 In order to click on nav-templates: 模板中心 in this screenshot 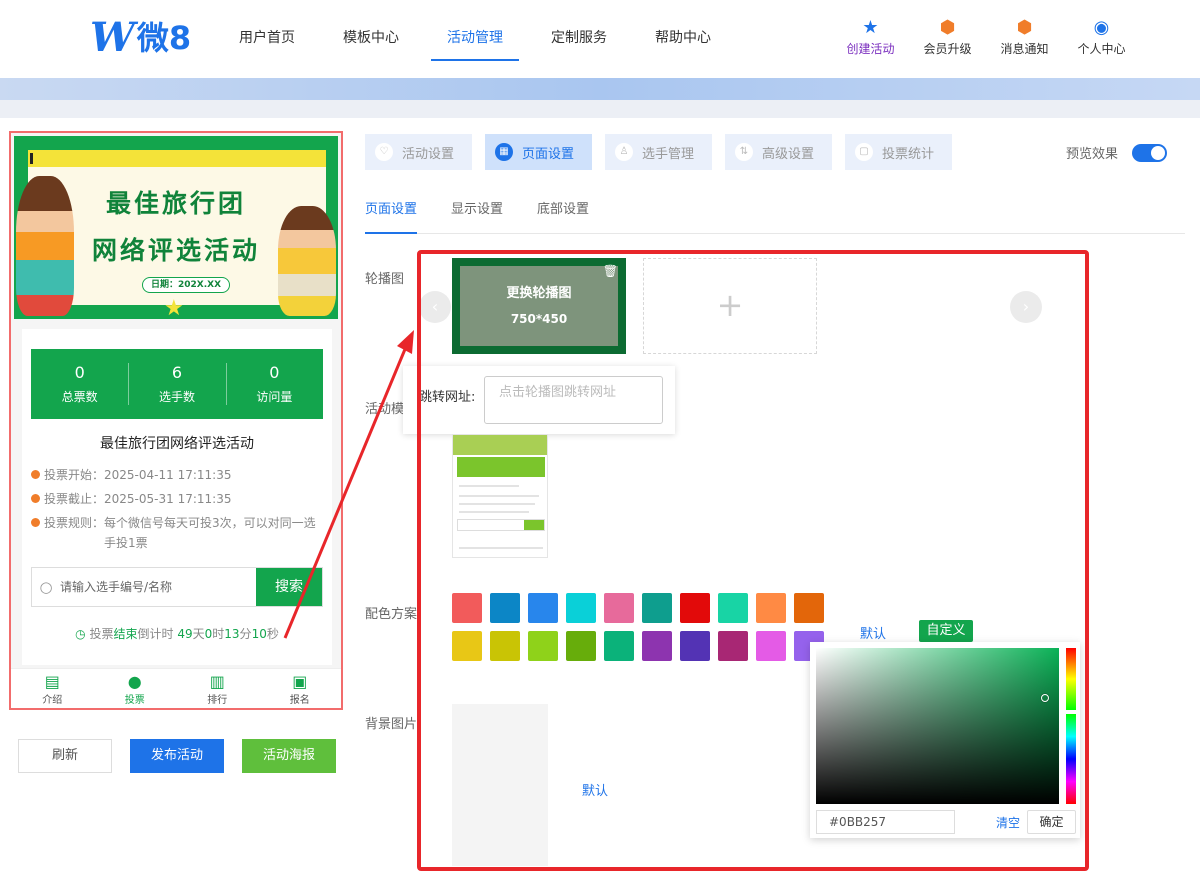, I will do `click(371, 39)`.